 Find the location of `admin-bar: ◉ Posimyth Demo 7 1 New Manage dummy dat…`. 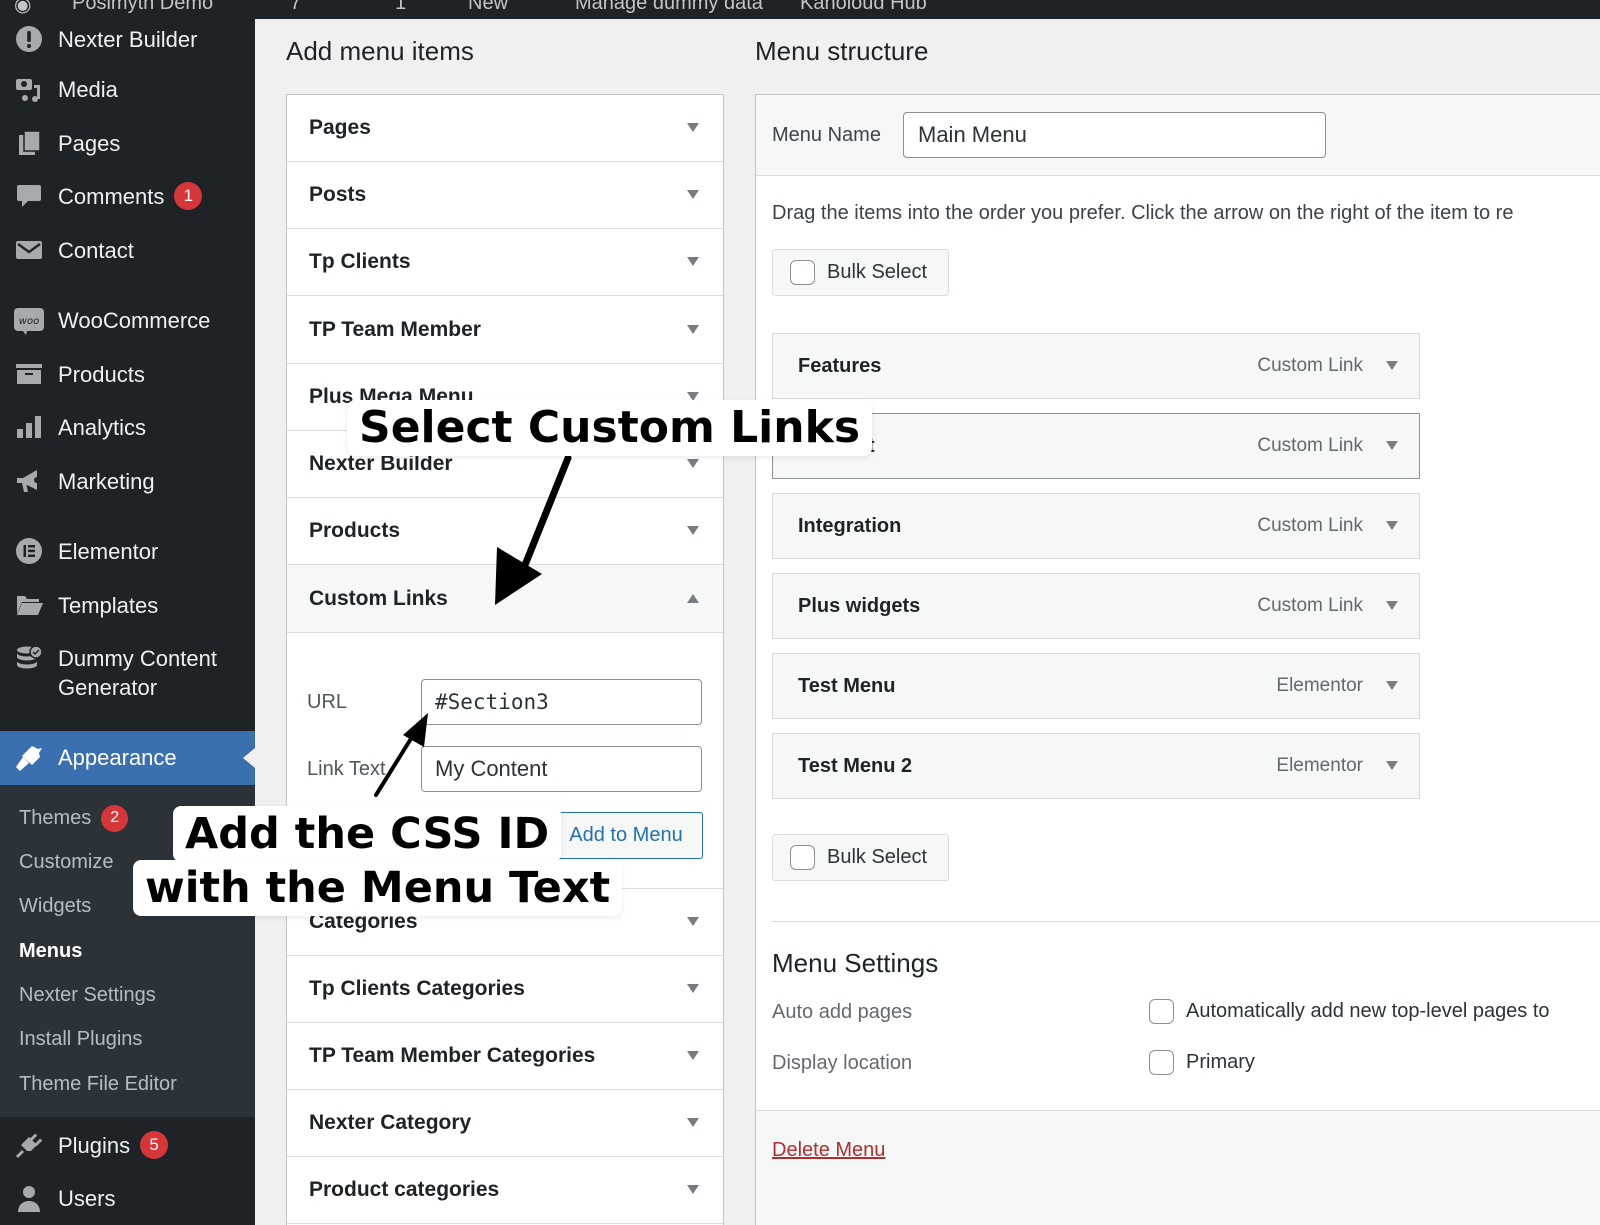

admin-bar: ◉ Posimyth Demo 7 1 New Manage dummy dat… is located at coordinates (800, 9).